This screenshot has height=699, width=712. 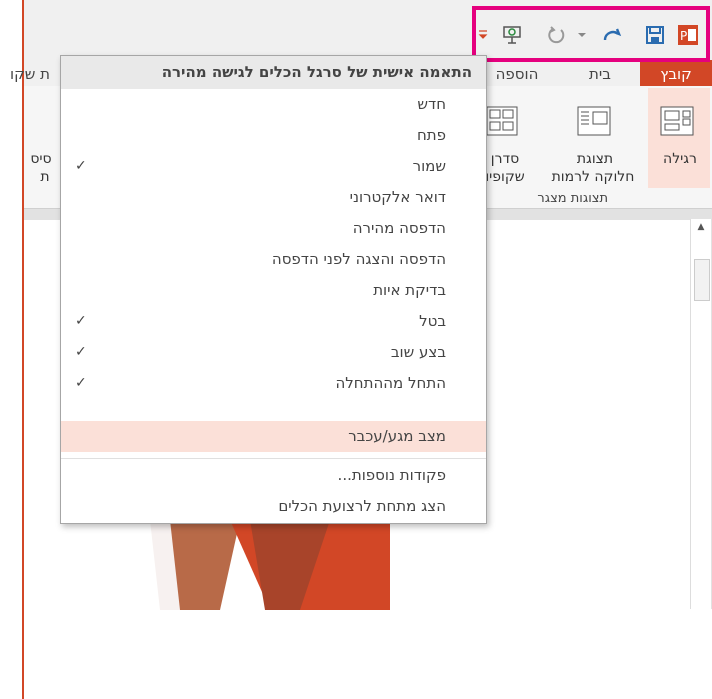 I want to click on menu-item-label: הדפסה מהירה, so click(x=399, y=228).